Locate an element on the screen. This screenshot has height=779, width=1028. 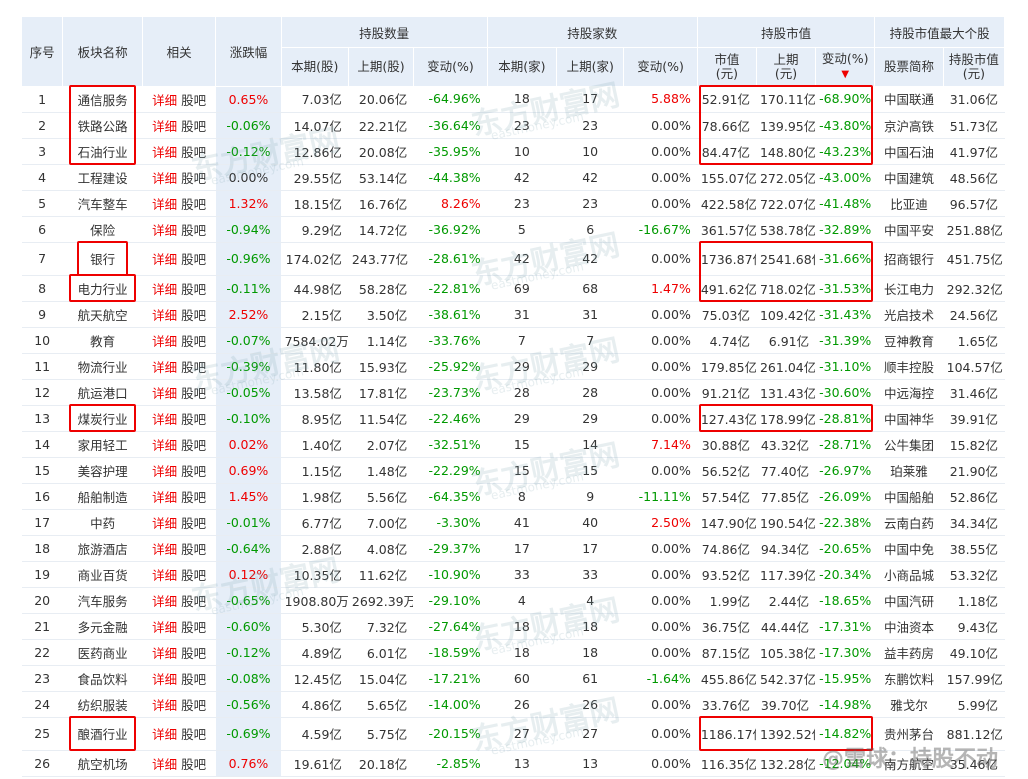
cell-stock-name: 豆神教育 is located at coordinates (909, 340).